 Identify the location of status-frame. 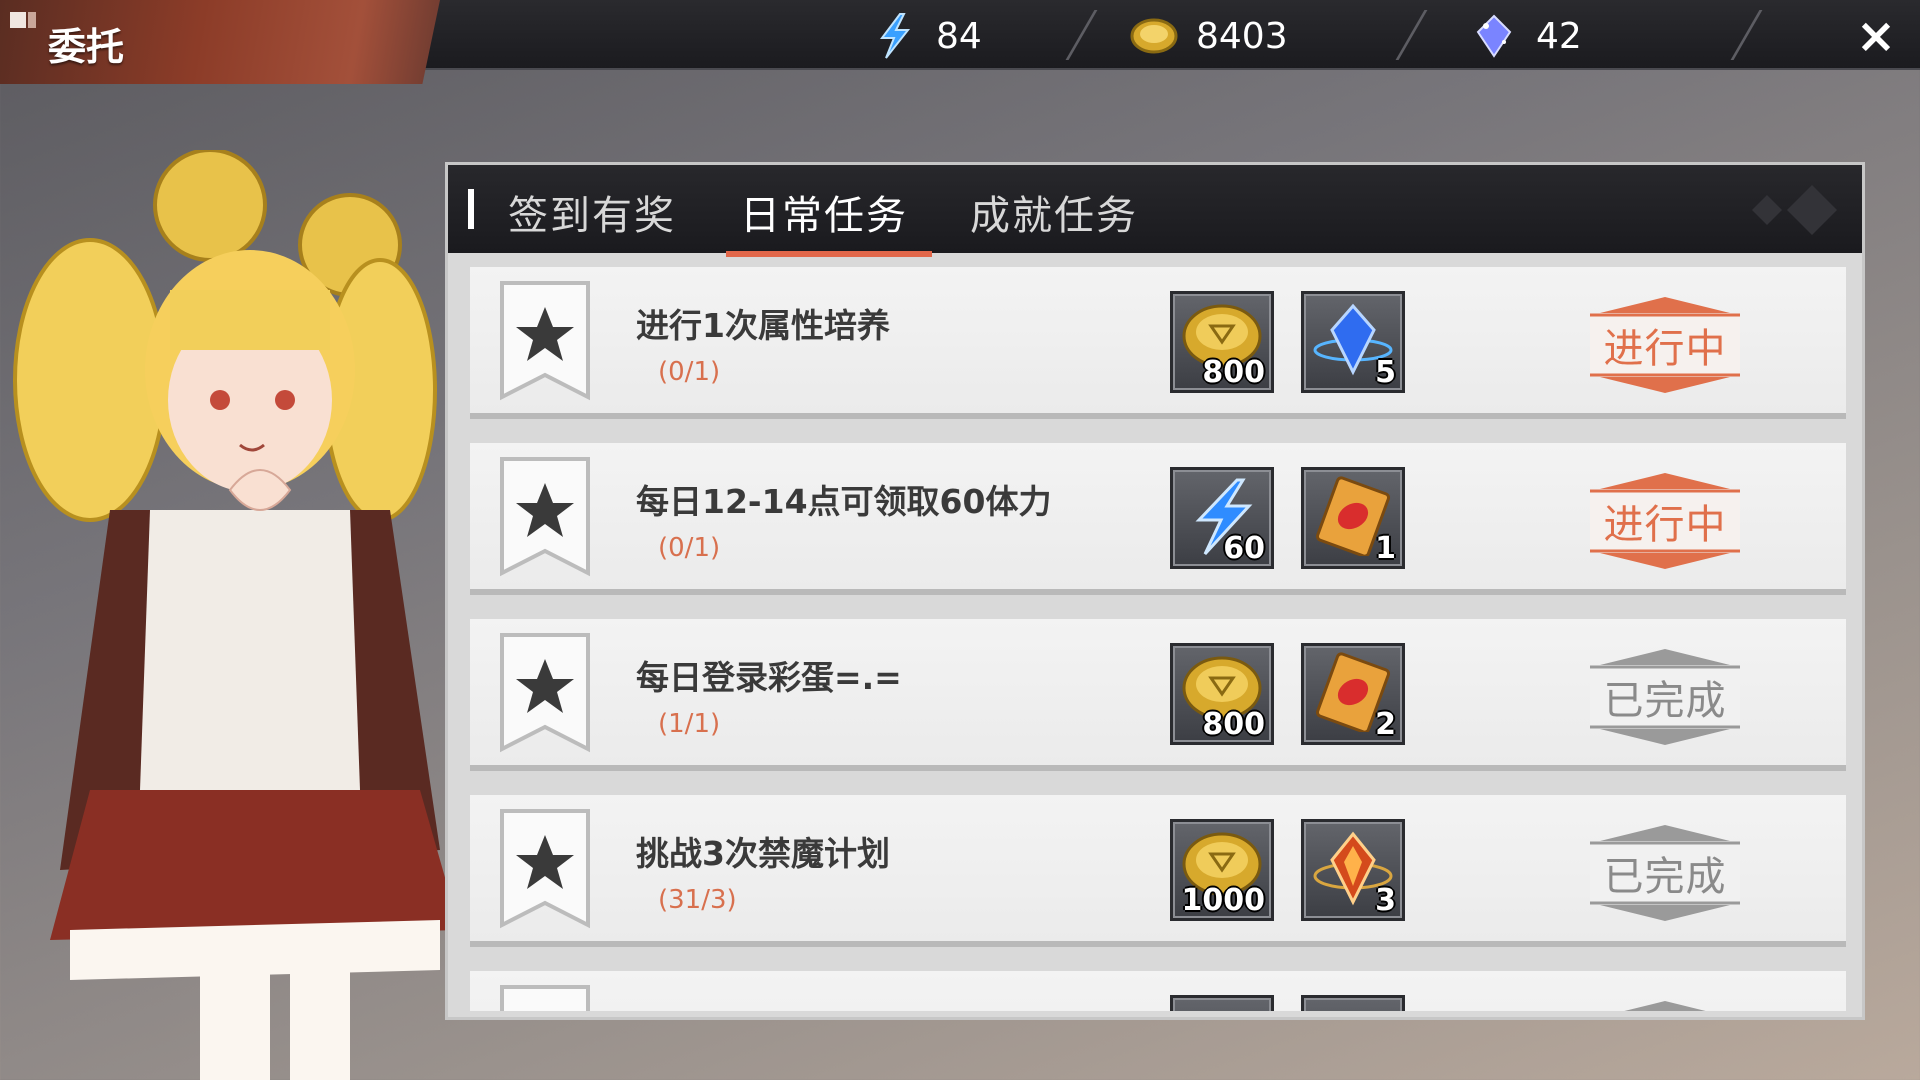
(1665, 1006).